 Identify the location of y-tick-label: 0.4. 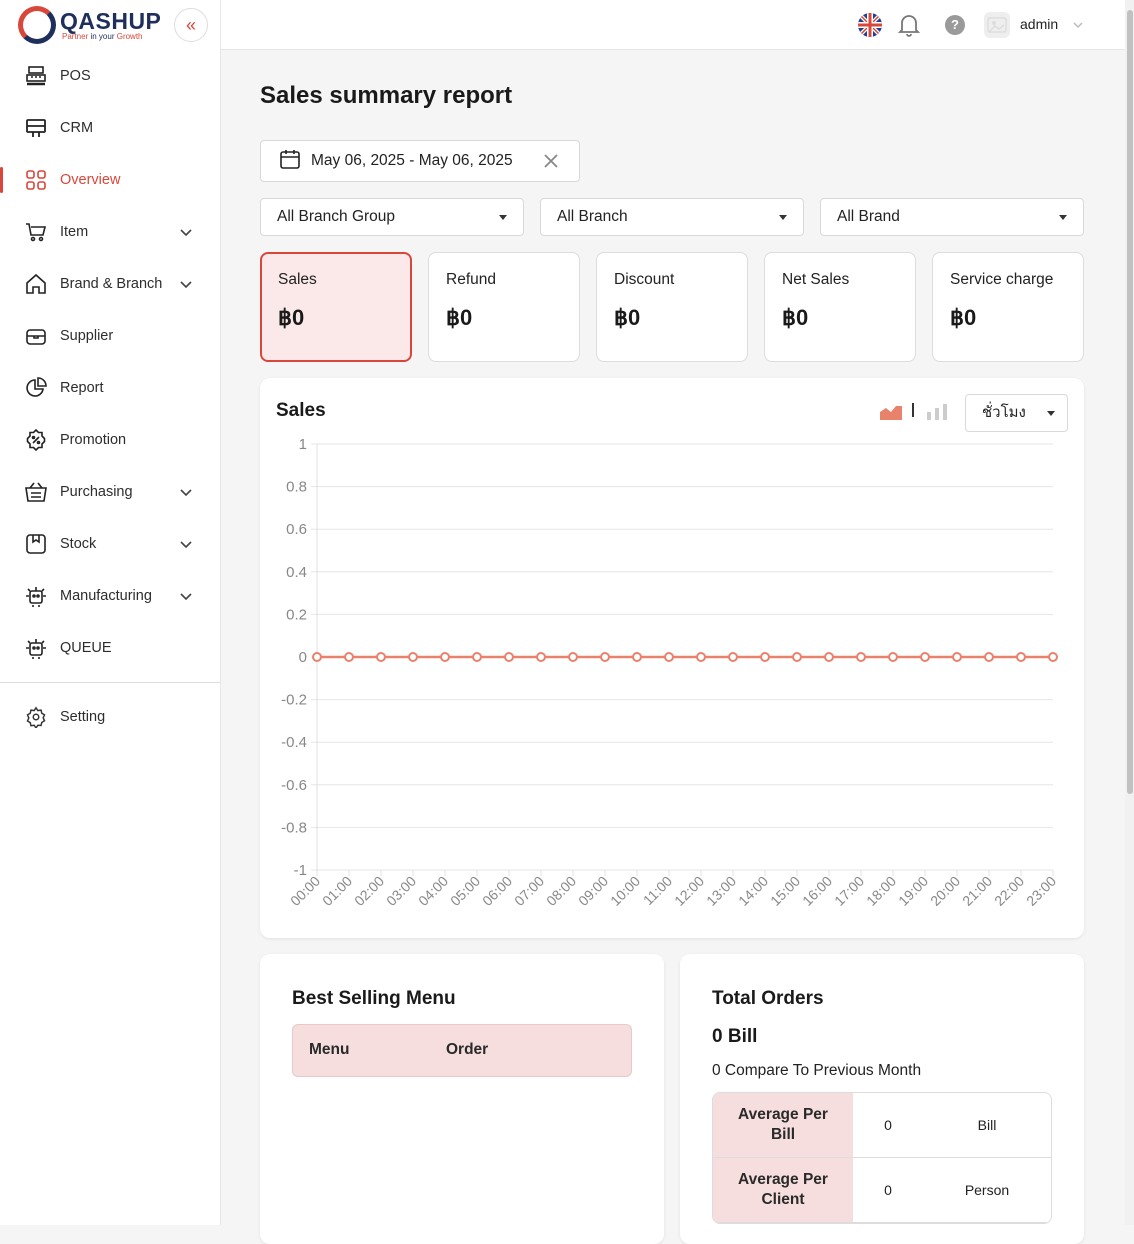
(296, 572).